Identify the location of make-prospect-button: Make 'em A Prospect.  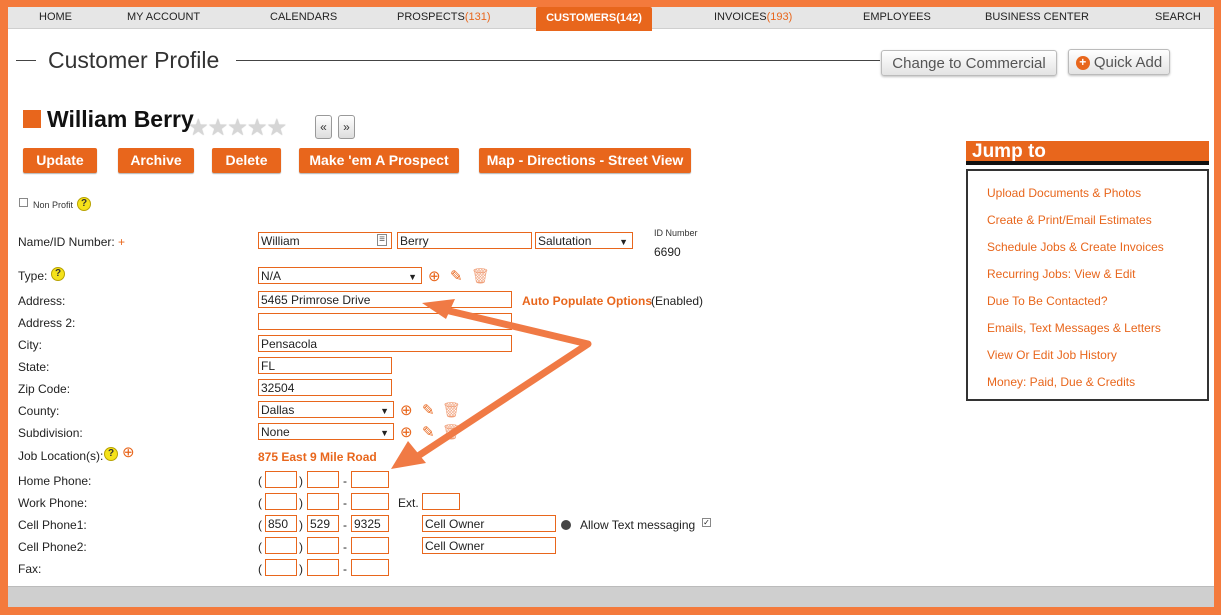
(379, 160).